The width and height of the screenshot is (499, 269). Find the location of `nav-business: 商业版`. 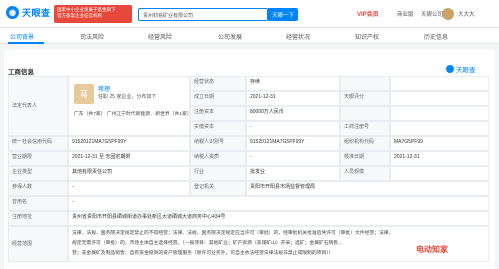

nav-business: 商业版 is located at coordinates (405, 14).